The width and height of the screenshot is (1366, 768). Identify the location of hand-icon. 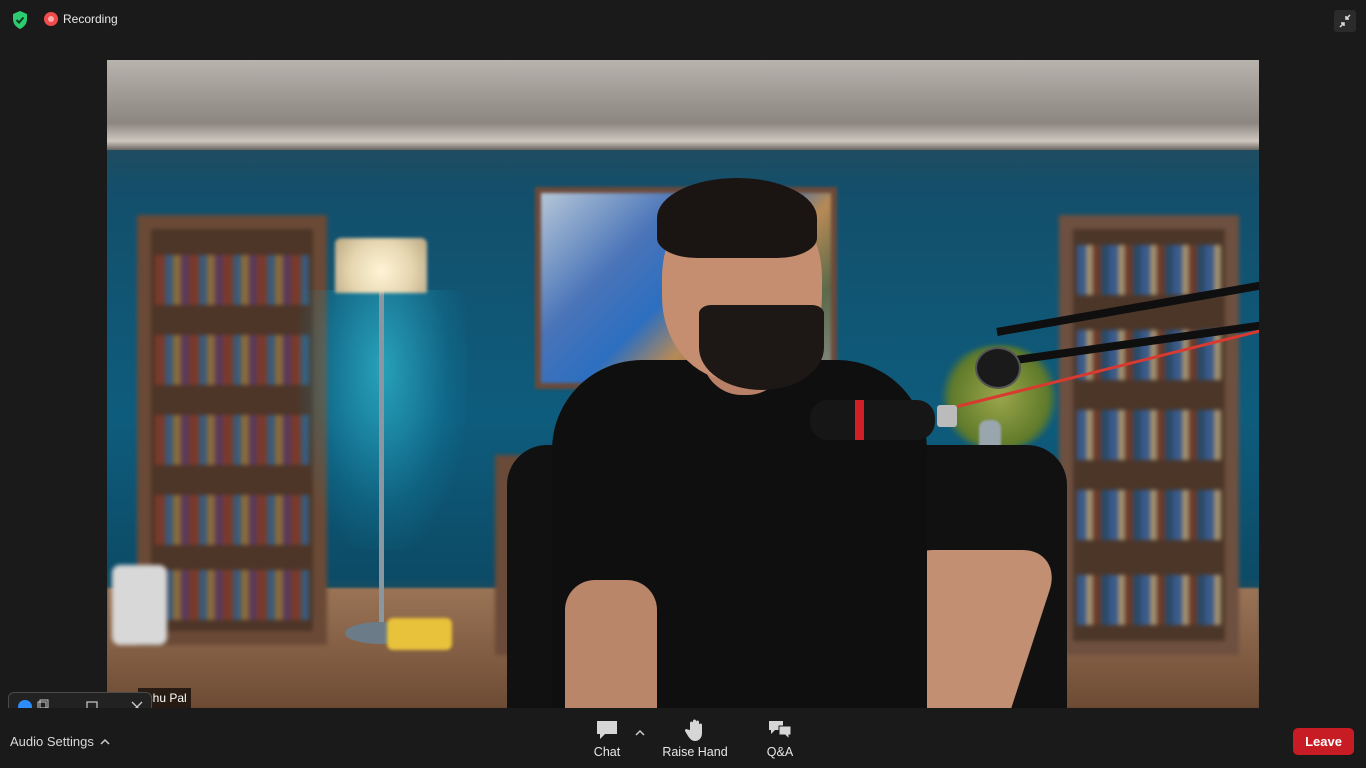
(693, 730).